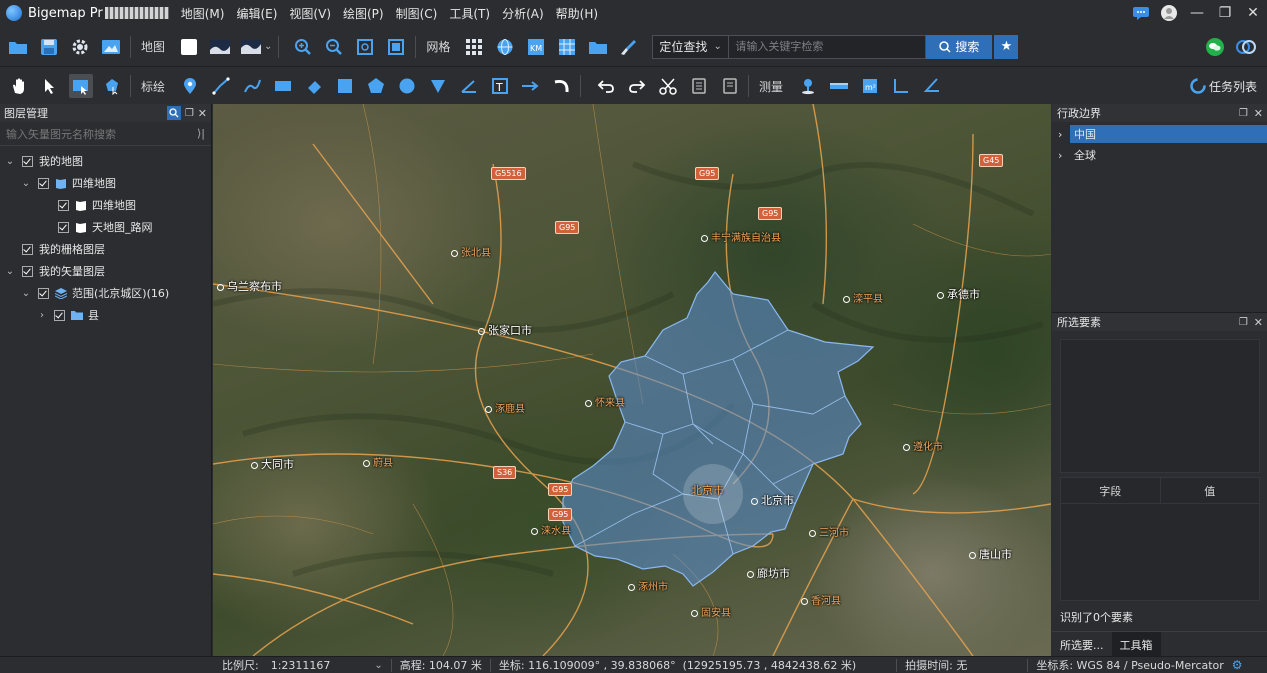 The image size is (1267, 673). I want to click on curve-arrow-icon, so click(562, 86).